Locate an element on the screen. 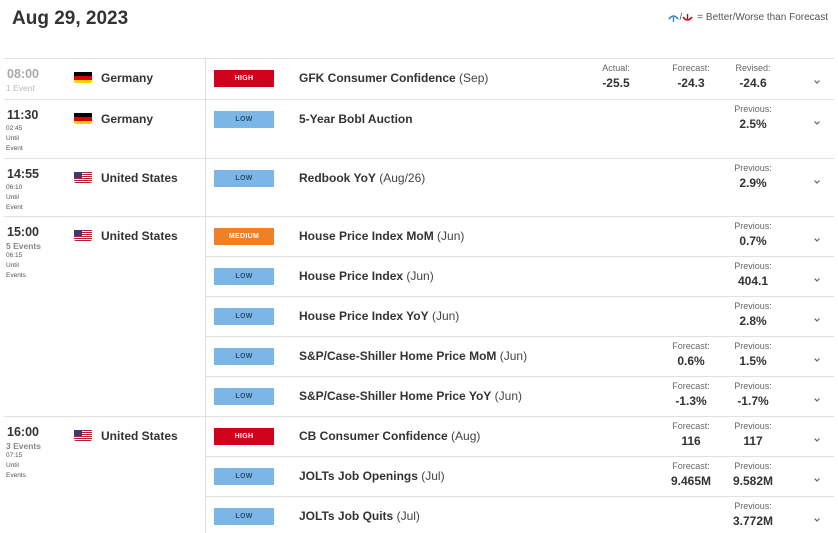  previous-column: Previous: 3.772M is located at coordinates (753, 514).